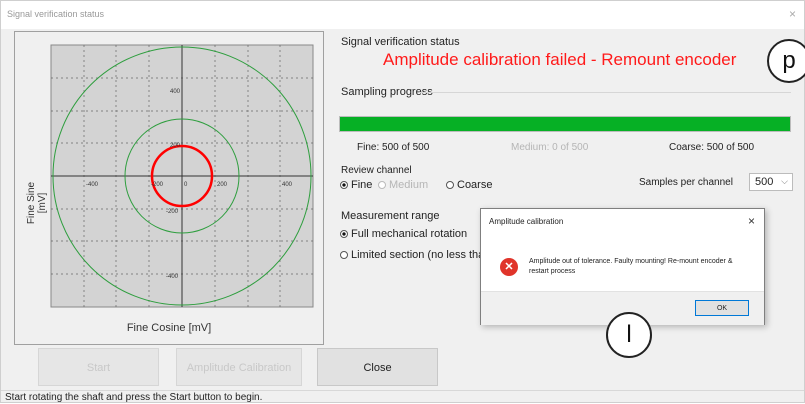 This screenshot has width=805, height=404. Describe the element at coordinates (239, 367) in the screenshot. I see `amplitude-calibration-button: Amplitude Calibration` at that location.